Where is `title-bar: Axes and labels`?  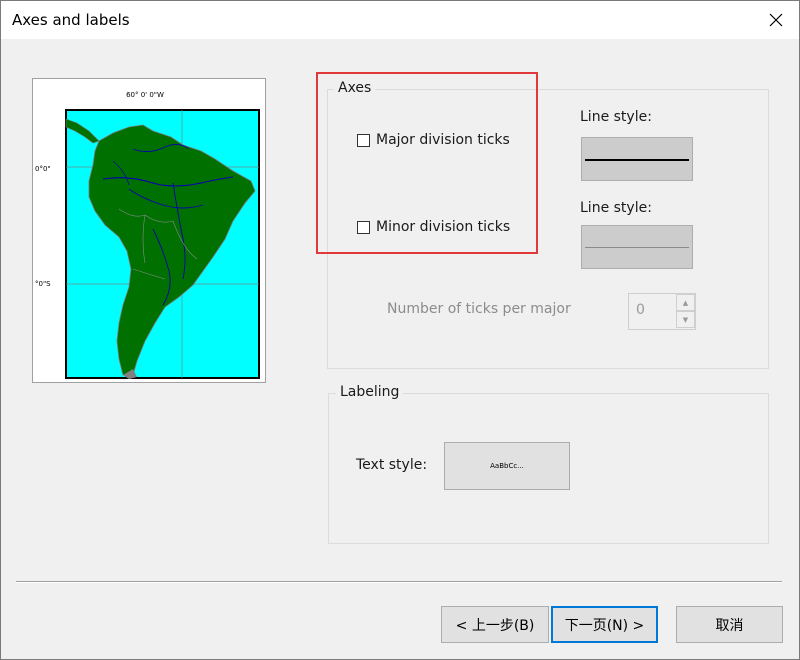
title-bar: Axes and labels is located at coordinates (400, 20).